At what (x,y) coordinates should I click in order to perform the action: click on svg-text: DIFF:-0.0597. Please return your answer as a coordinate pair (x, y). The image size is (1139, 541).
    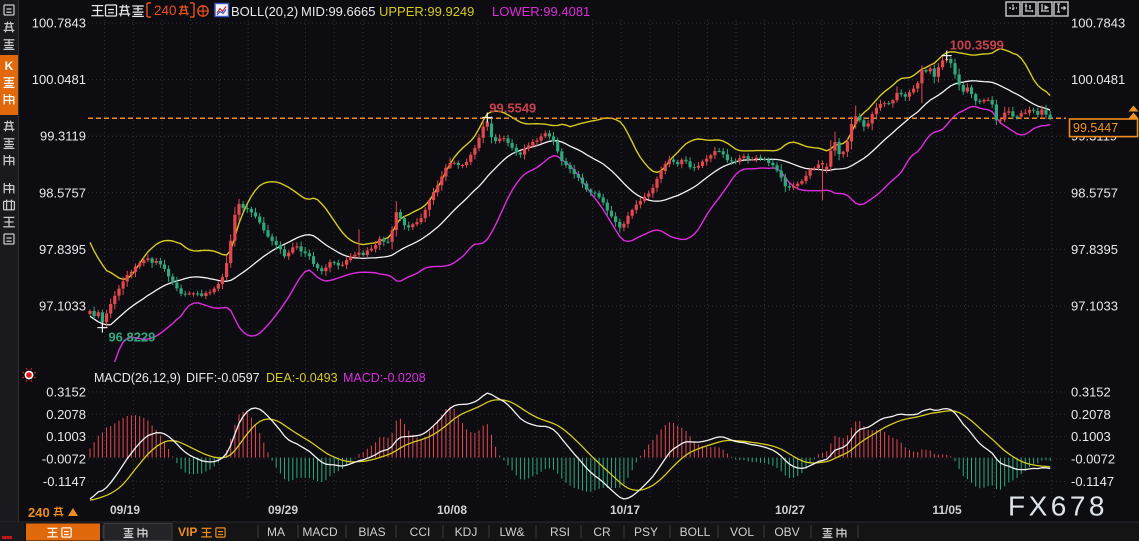
    Looking at the image, I should click on (223, 378).